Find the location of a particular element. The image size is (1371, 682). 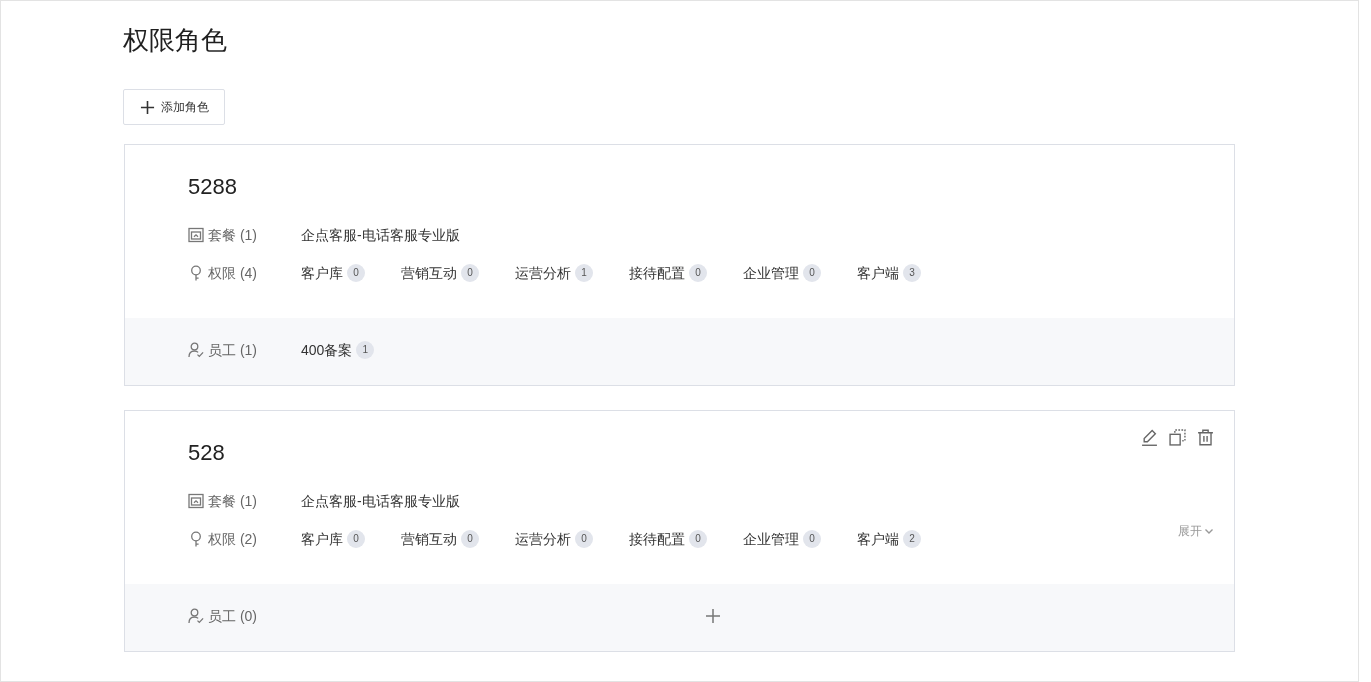

add-role-button: 添加角色 is located at coordinates (174, 107).